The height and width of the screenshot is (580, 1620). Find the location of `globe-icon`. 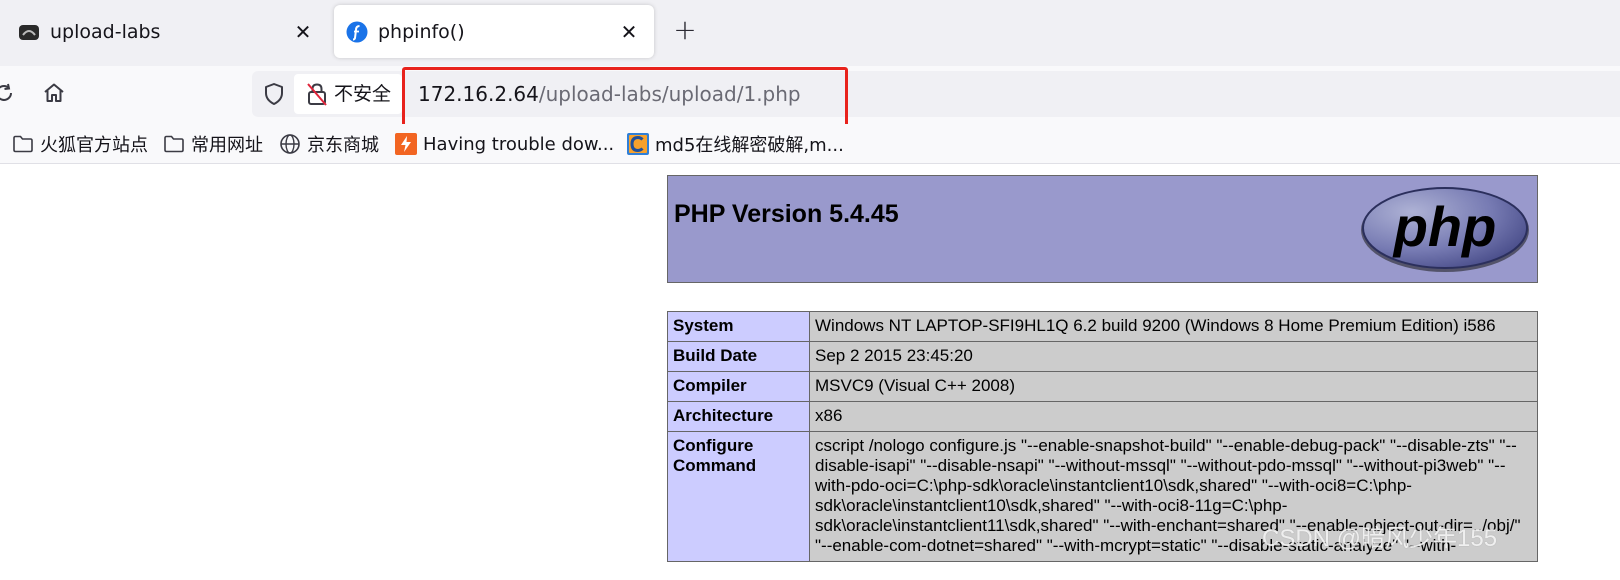

globe-icon is located at coordinates (290, 144).